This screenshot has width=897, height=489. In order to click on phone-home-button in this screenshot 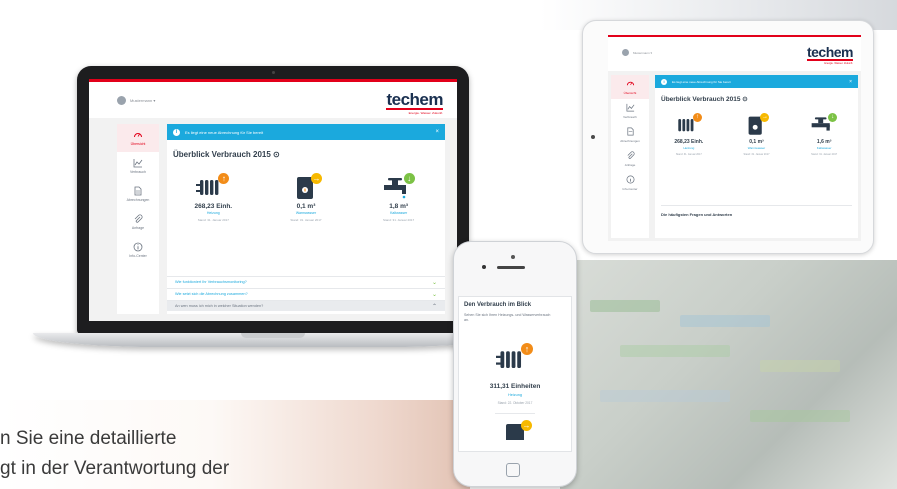, I will do `click(513, 470)`.